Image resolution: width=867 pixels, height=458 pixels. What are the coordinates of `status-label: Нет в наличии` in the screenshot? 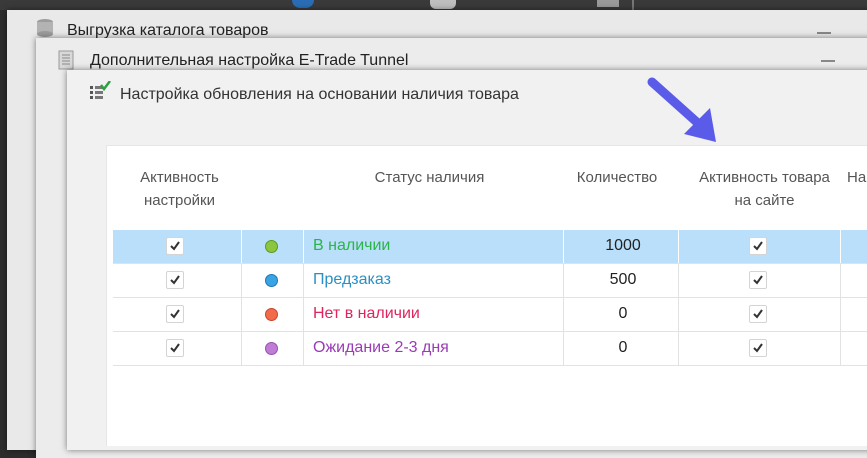 It's located at (366, 313).